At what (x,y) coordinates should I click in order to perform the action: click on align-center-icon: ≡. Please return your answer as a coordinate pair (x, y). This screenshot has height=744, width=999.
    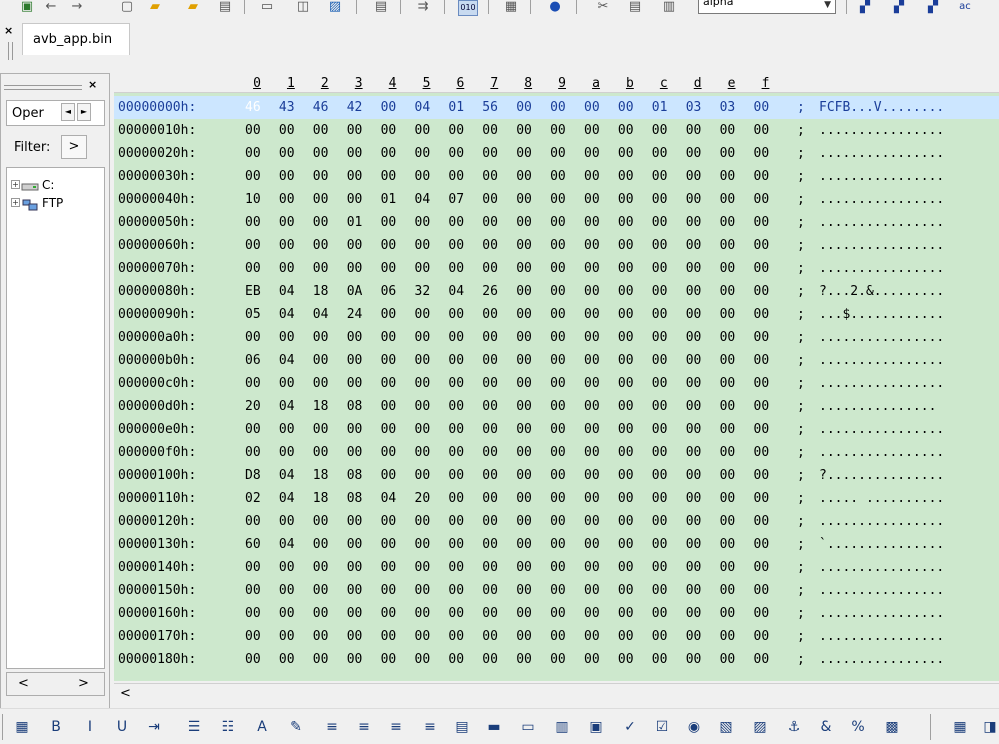
    Looking at the image, I should click on (364, 727).